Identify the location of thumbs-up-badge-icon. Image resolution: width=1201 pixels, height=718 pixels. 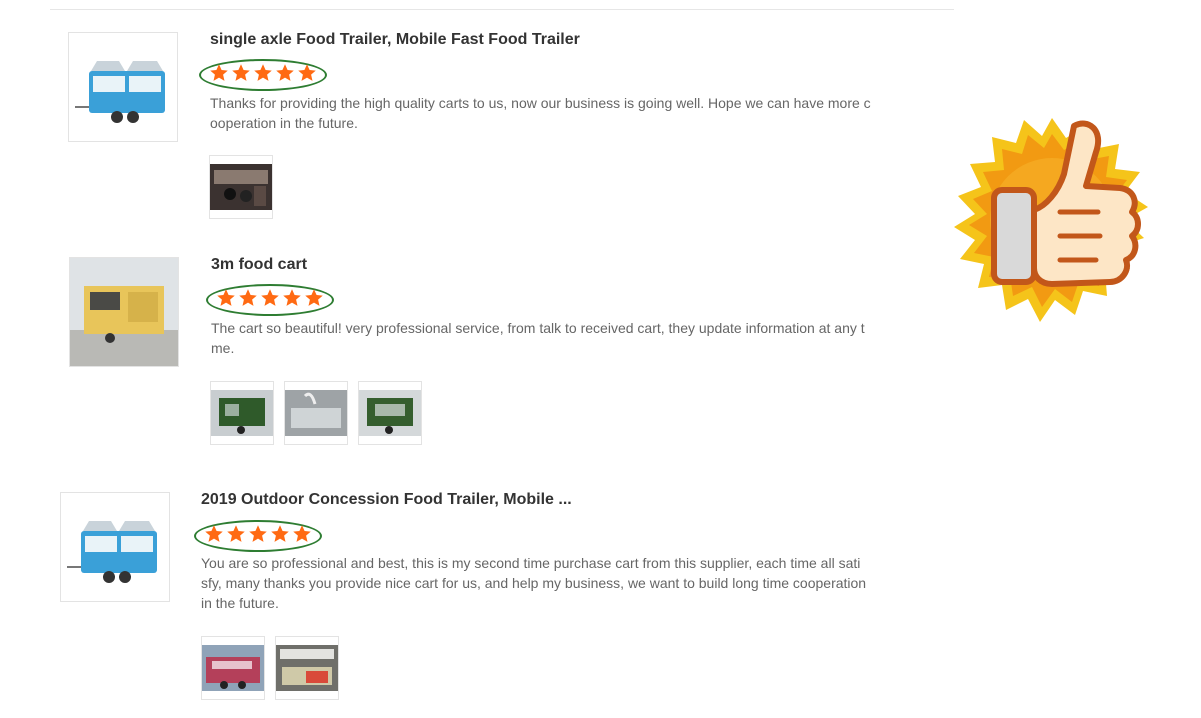
(1051, 220).